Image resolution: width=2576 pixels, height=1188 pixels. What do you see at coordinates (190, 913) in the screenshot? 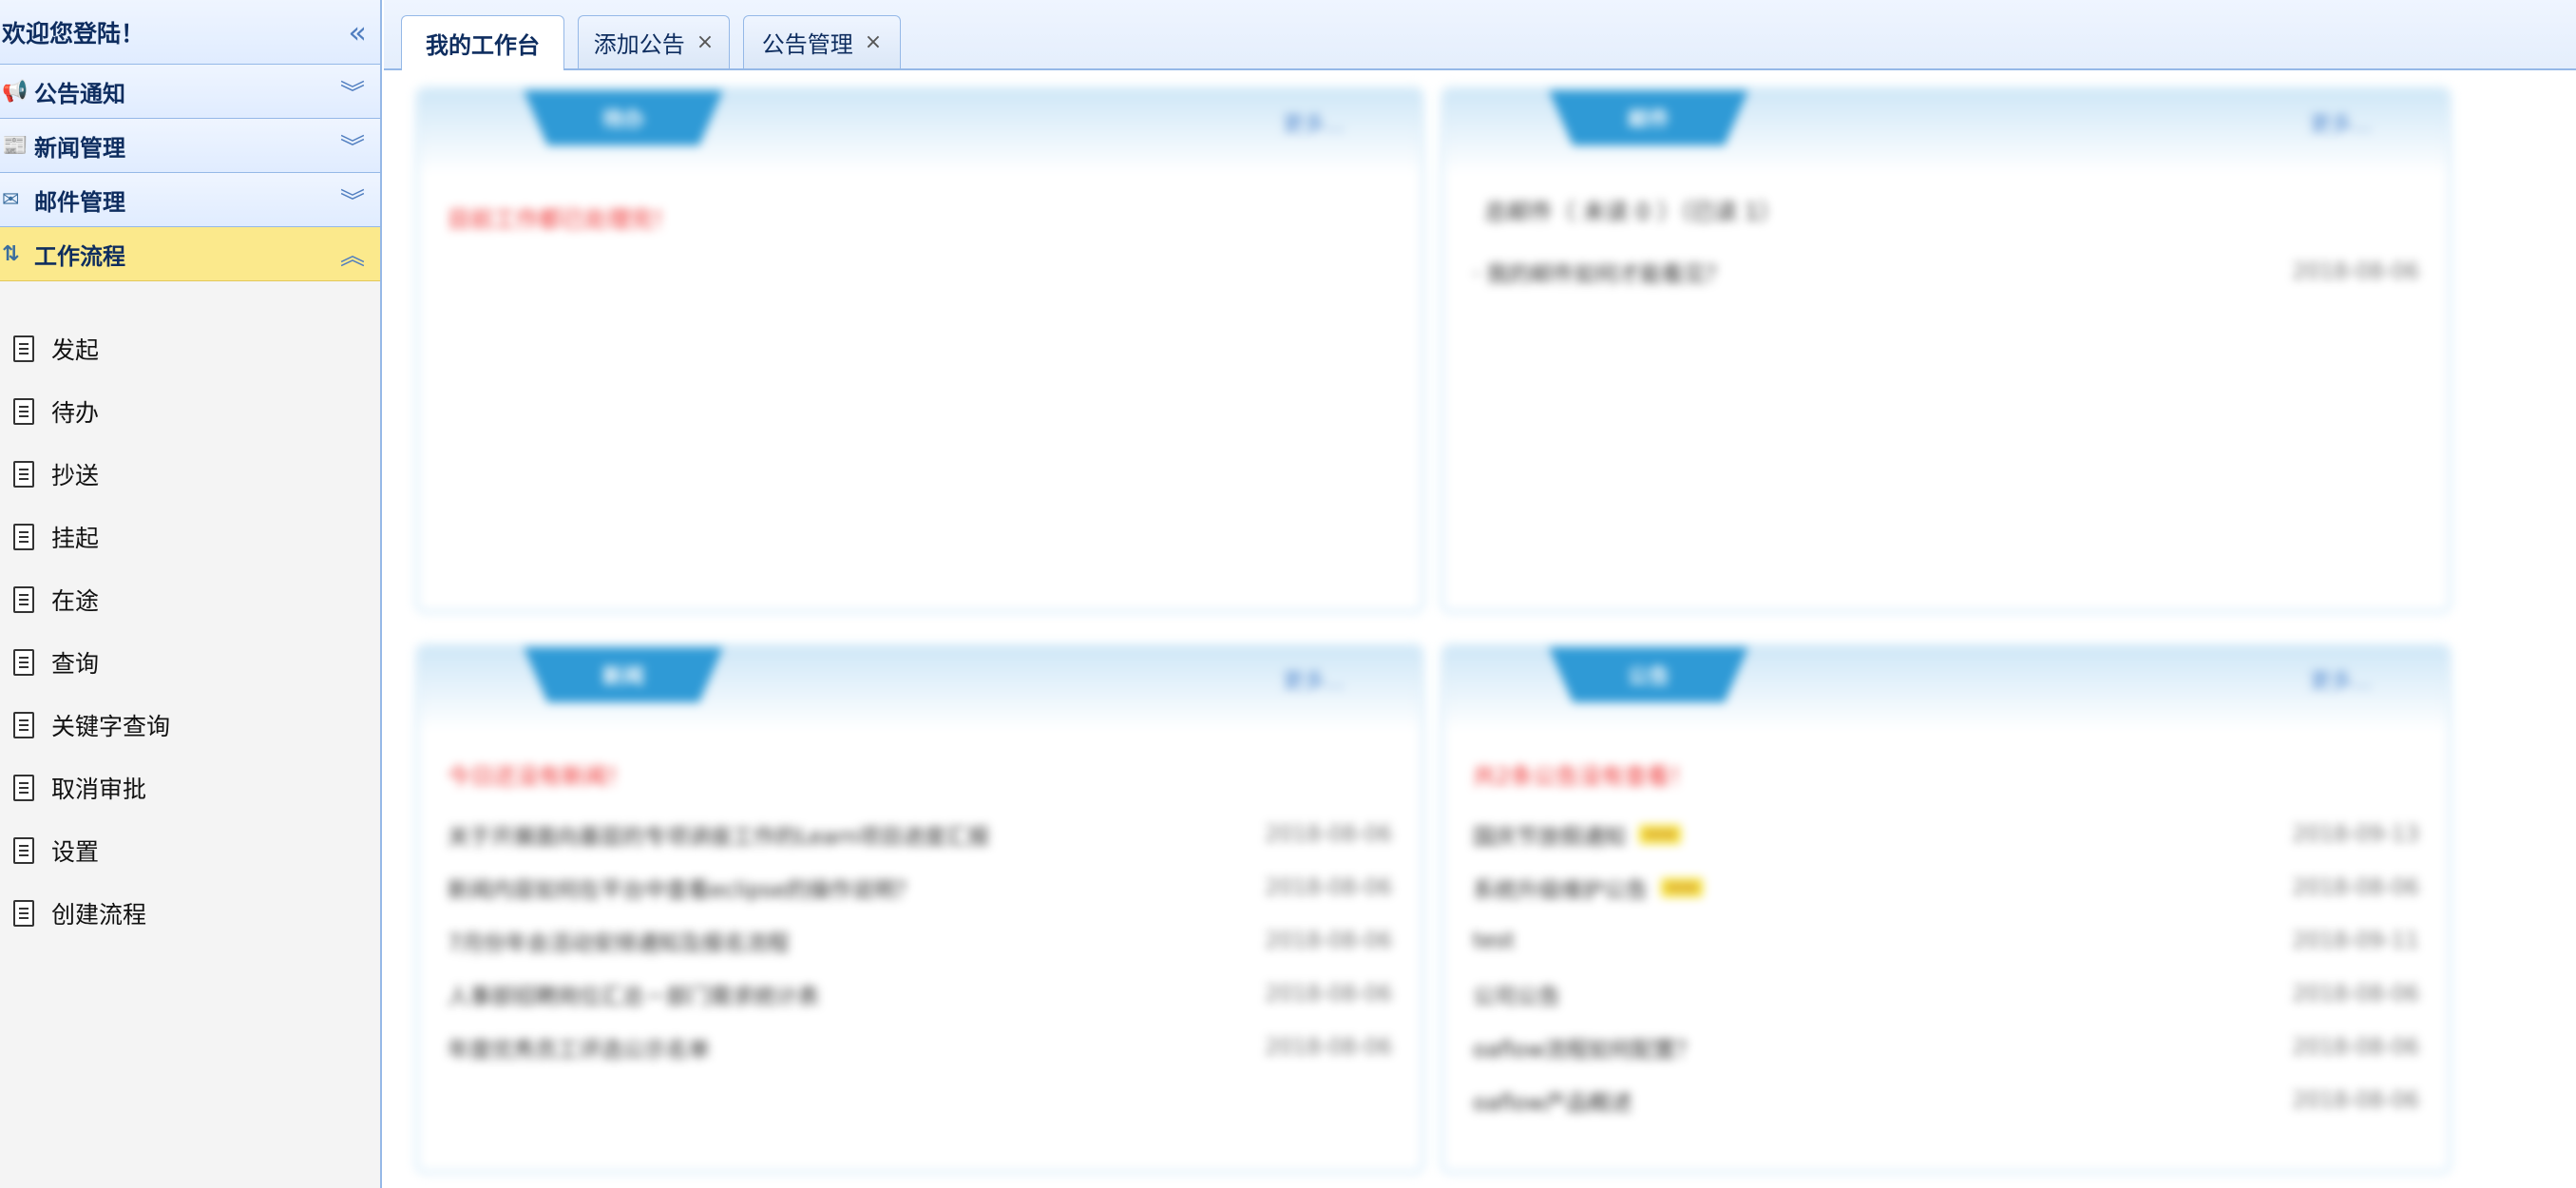
I see `menu-item-create-flow: 创建流程` at bounding box center [190, 913].